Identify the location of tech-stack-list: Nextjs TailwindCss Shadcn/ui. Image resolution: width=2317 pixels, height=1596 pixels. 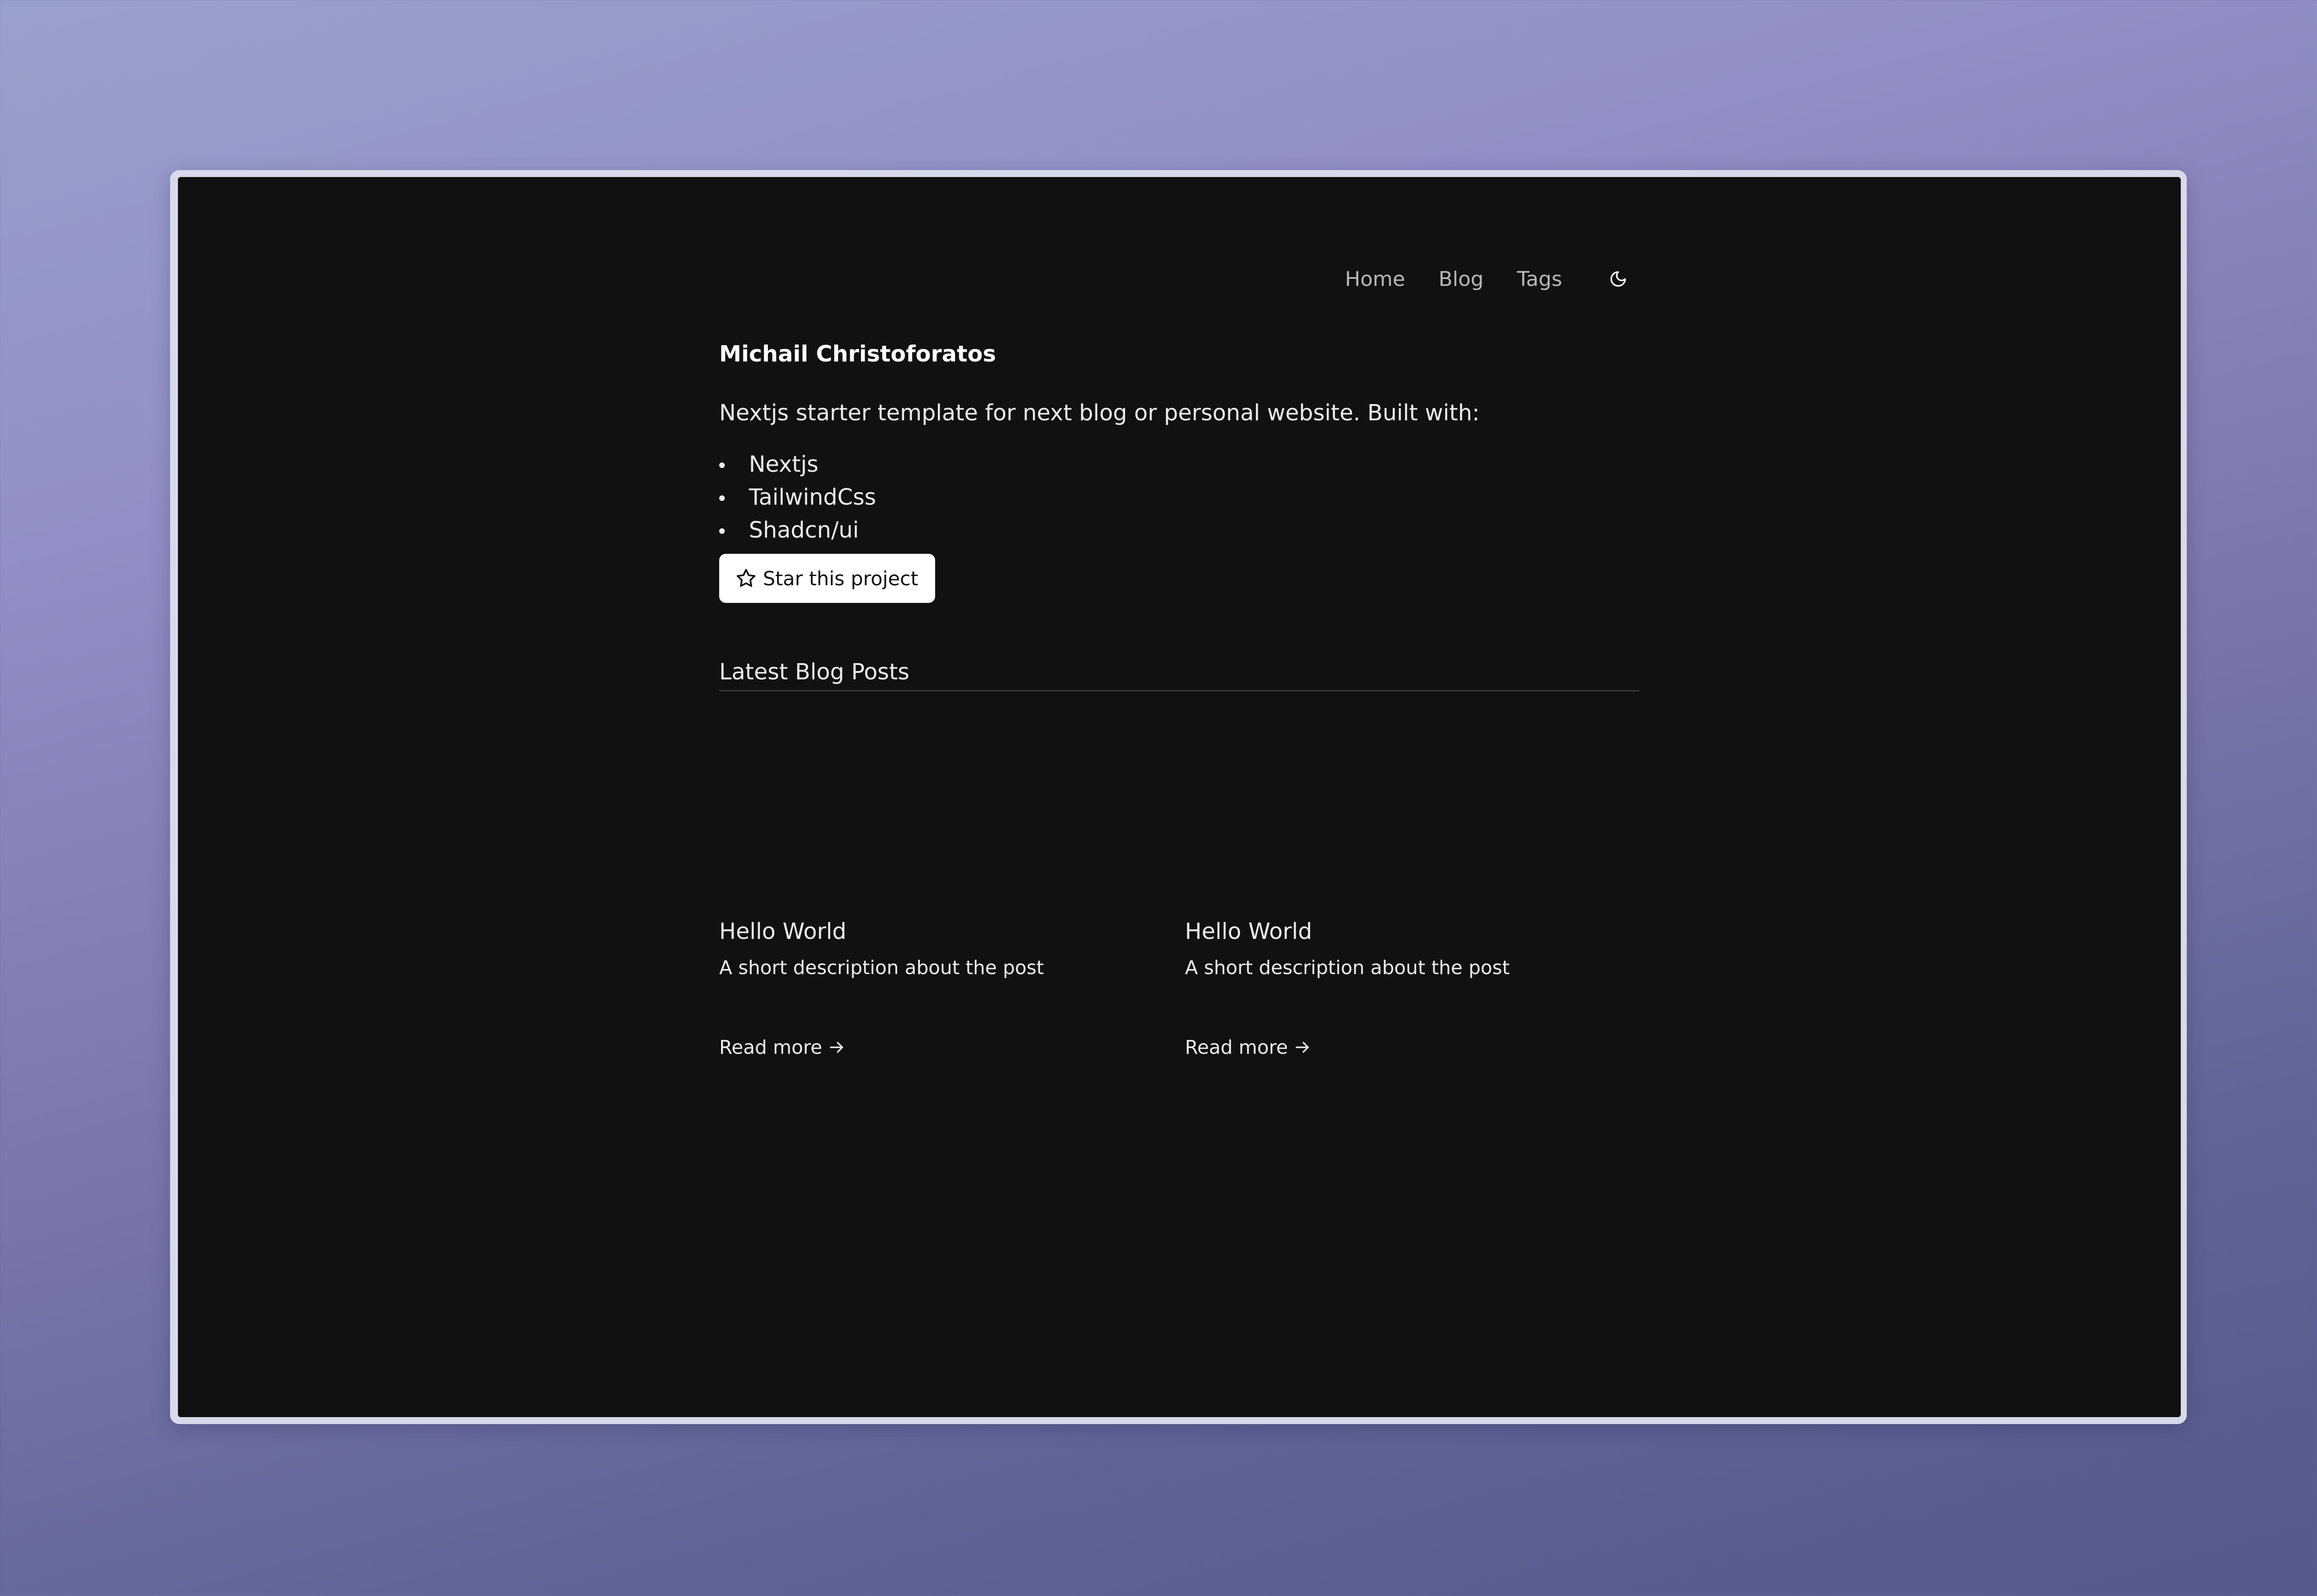
(797, 497).